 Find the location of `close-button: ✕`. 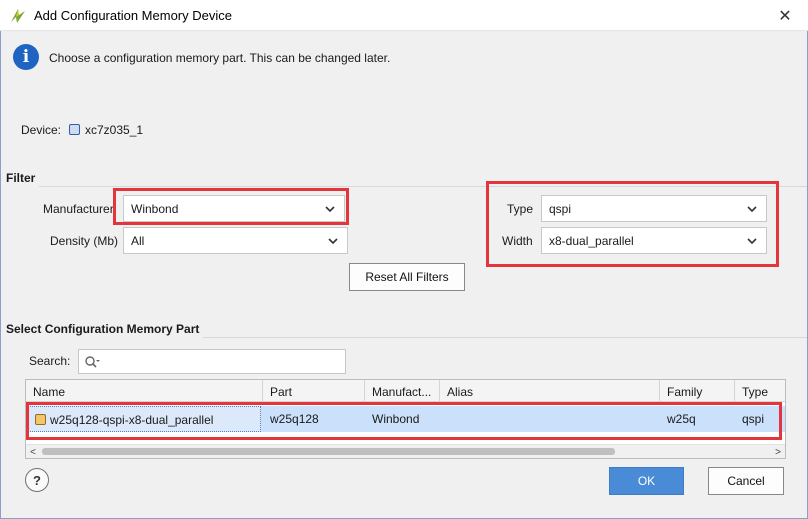

close-button: ✕ is located at coordinates (785, 15).